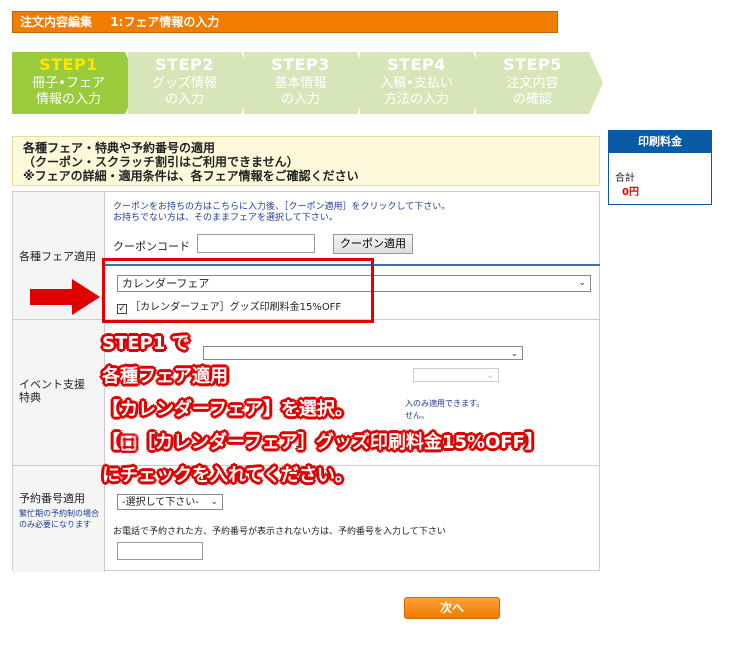  Describe the element at coordinates (532, 64) in the screenshot. I see `step-number: STEP5` at that location.